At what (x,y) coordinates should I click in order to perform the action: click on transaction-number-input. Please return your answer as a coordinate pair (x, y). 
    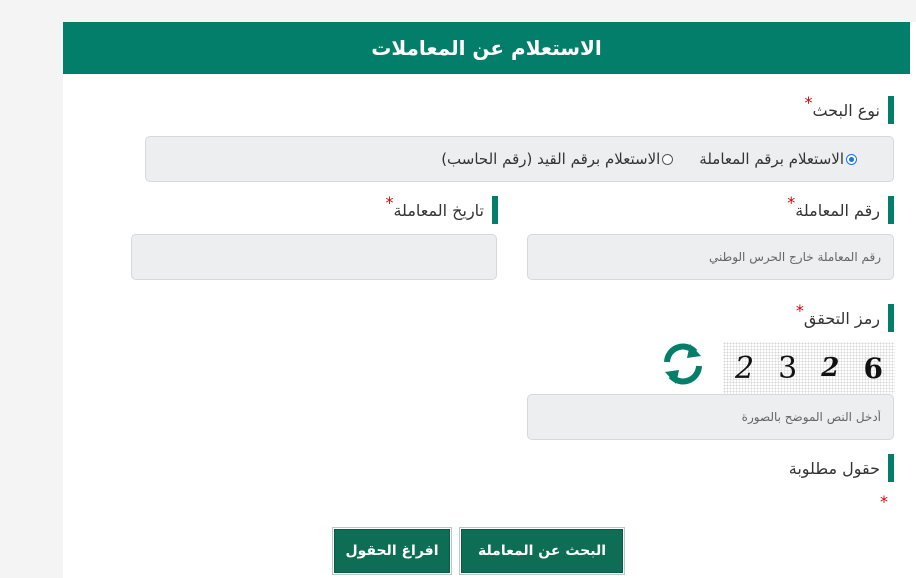
    Looking at the image, I should click on (710, 257).